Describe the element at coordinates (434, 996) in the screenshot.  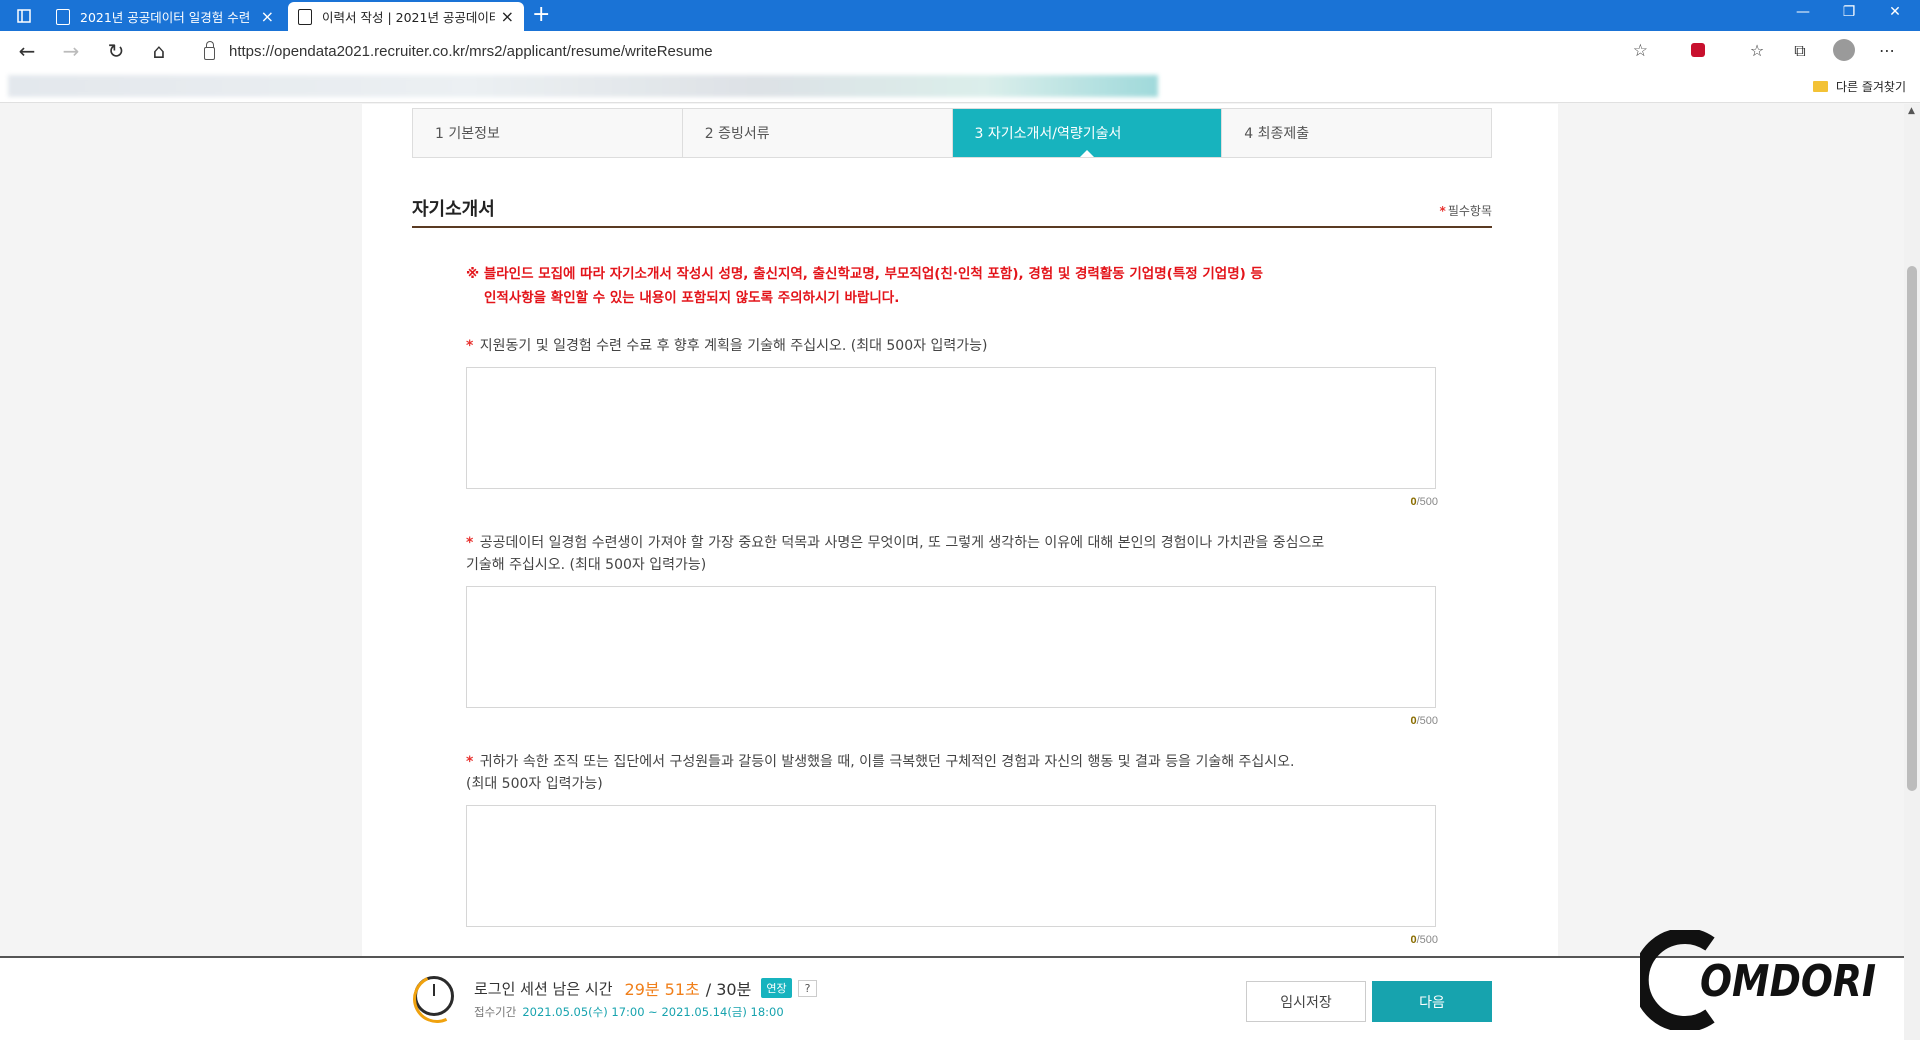
I see `clock-icon` at that location.